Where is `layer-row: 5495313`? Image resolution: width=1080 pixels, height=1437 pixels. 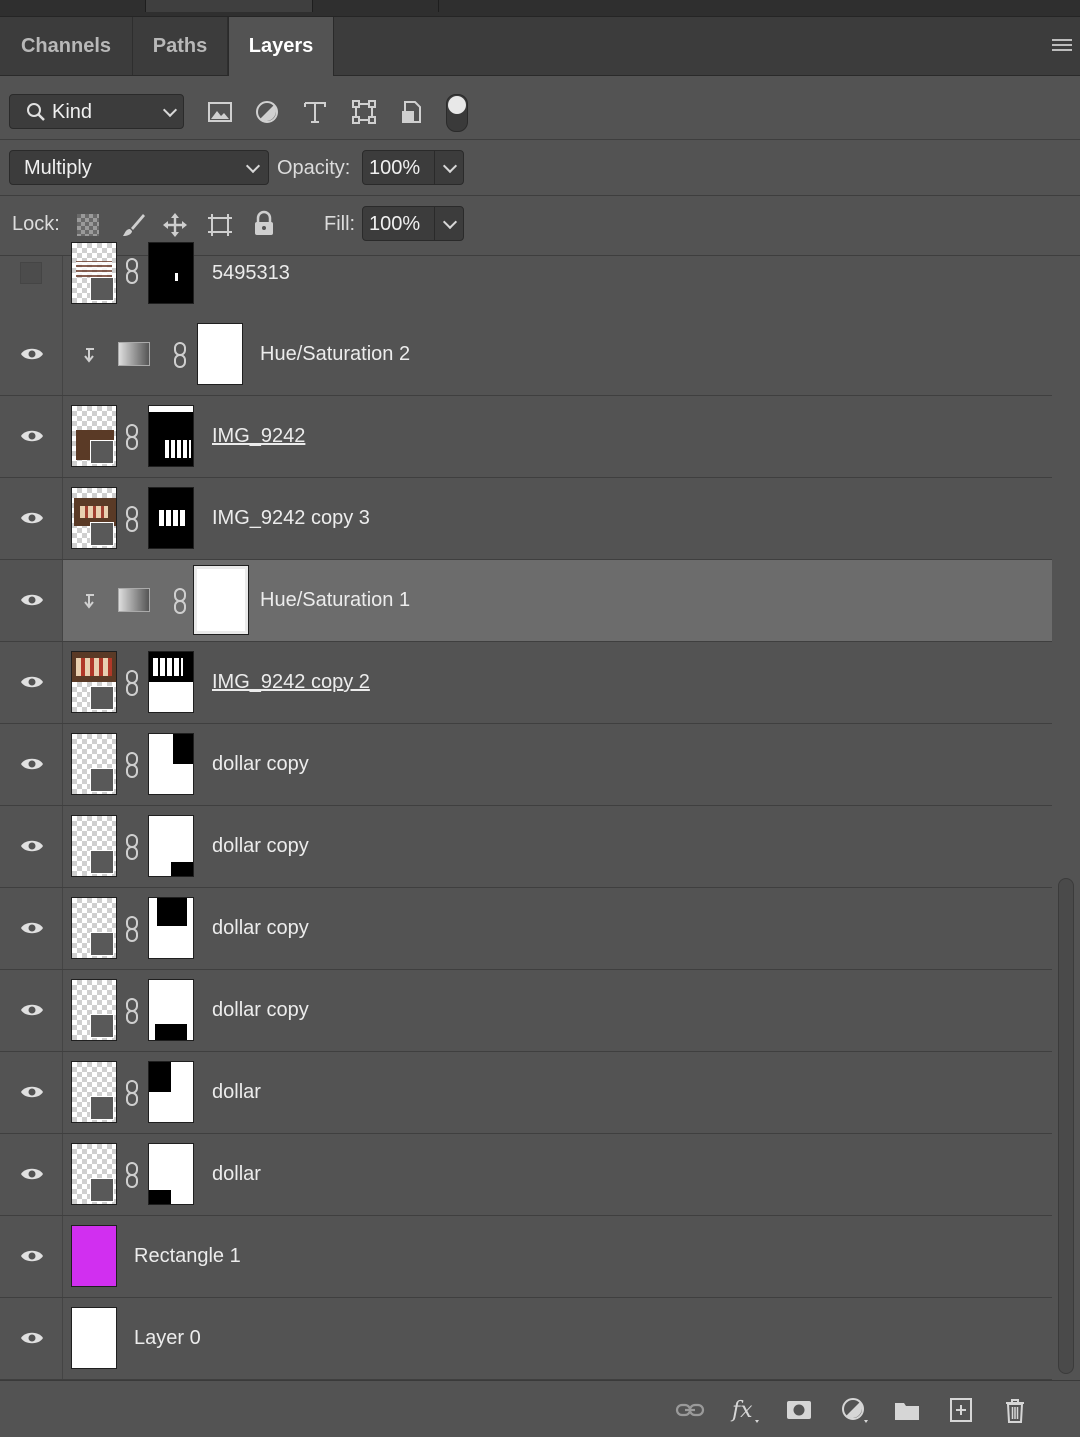
layer-row: 5495313 is located at coordinates (526, 278).